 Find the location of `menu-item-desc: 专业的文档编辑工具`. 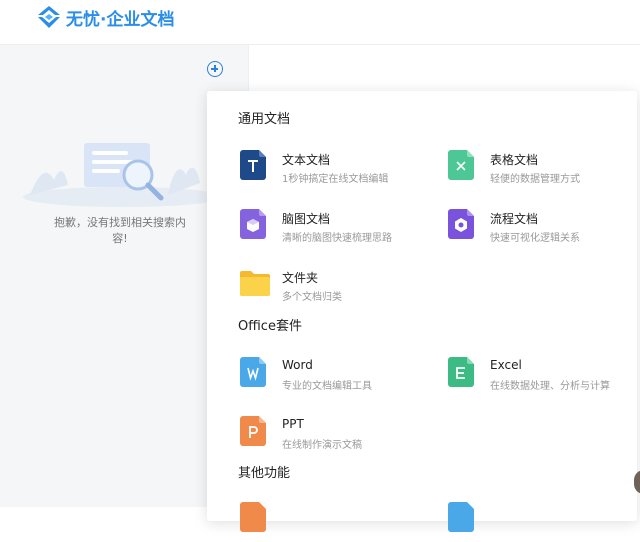

menu-item-desc: 专业的文档编辑工具 is located at coordinates (327, 386).